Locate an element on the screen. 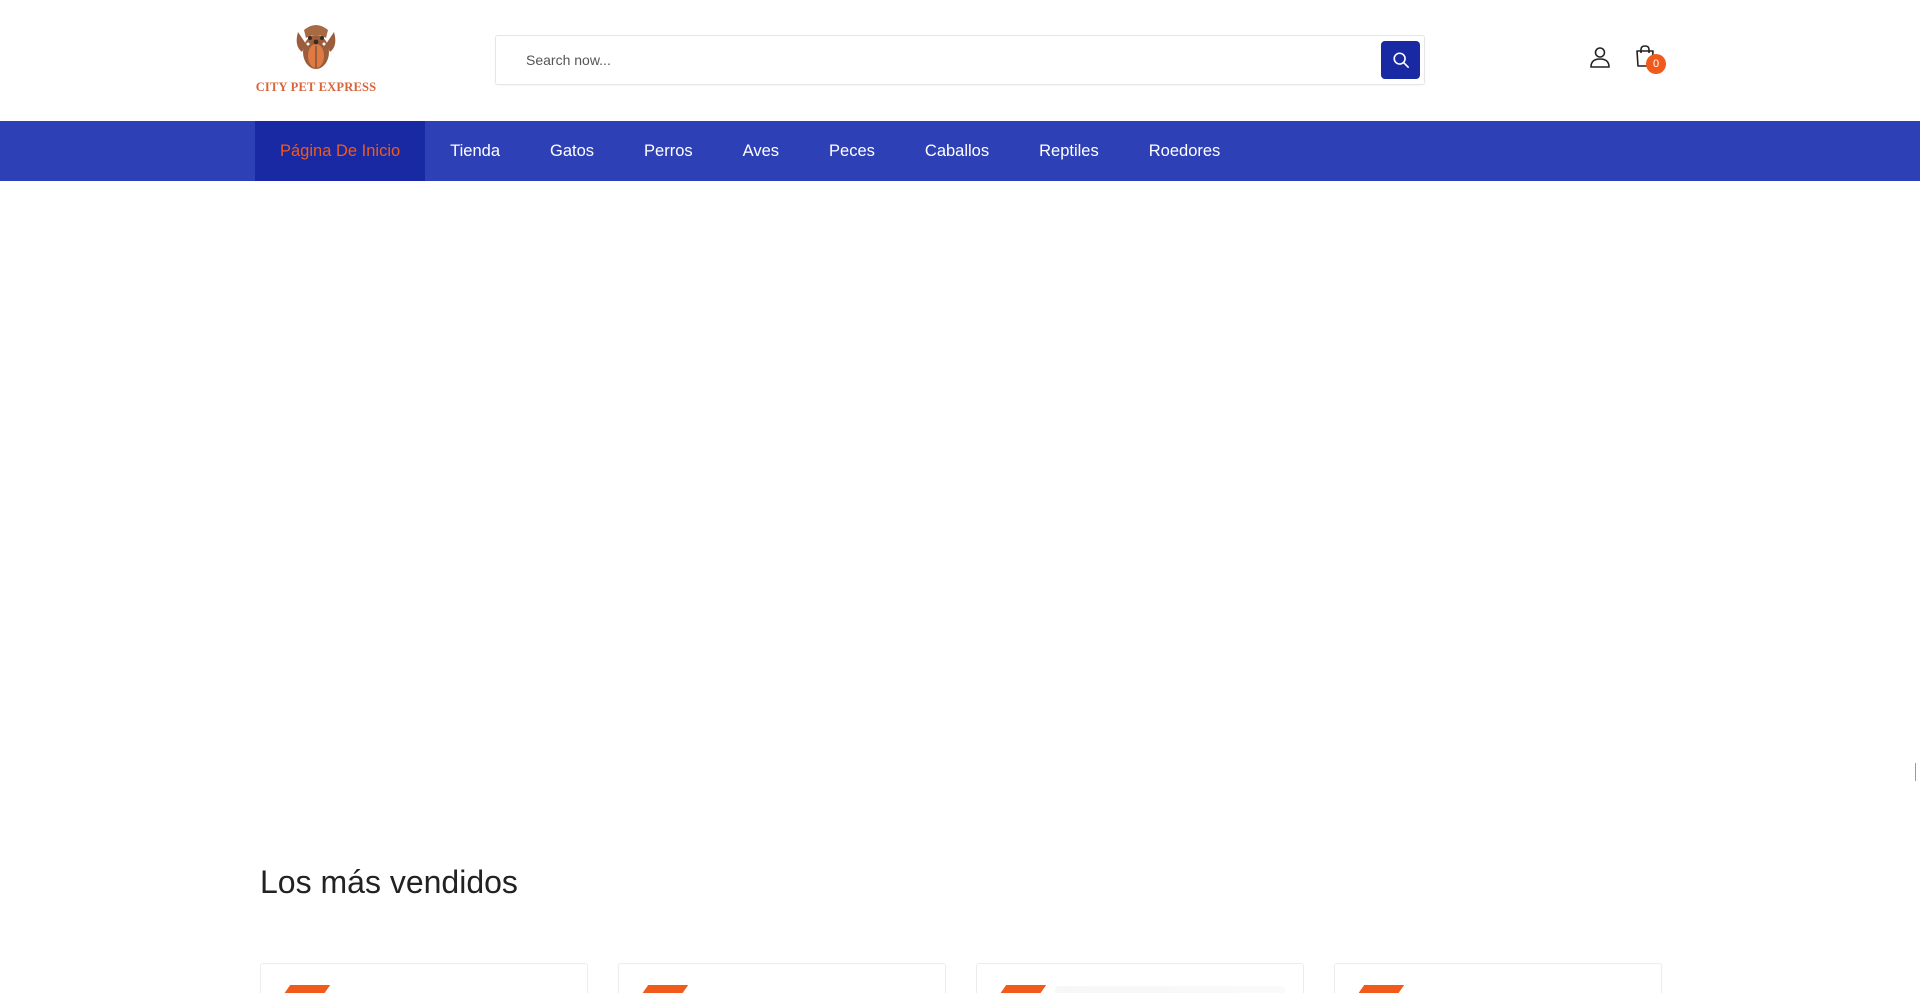 The width and height of the screenshot is (1920, 993). nav-item-reptiles: Reptiles is located at coordinates (1069, 151).